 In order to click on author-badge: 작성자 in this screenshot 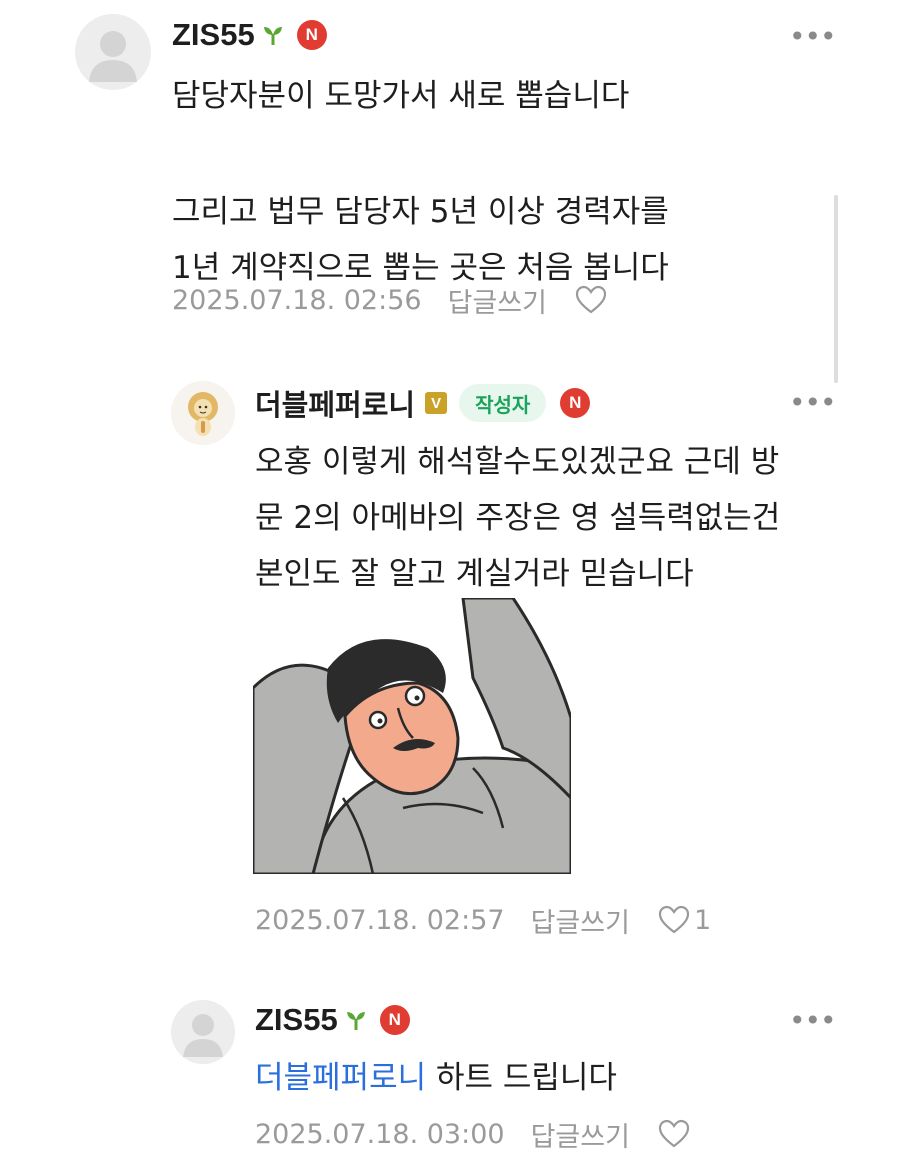, I will do `click(503, 403)`.